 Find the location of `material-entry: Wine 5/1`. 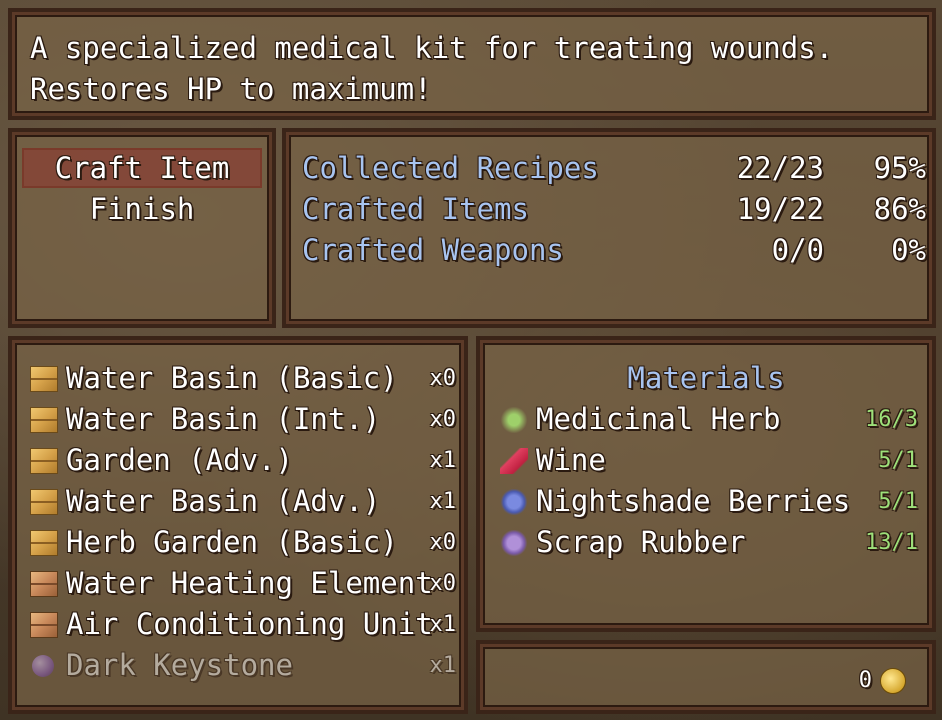

material-entry: Wine 5/1 is located at coordinates (709, 460).